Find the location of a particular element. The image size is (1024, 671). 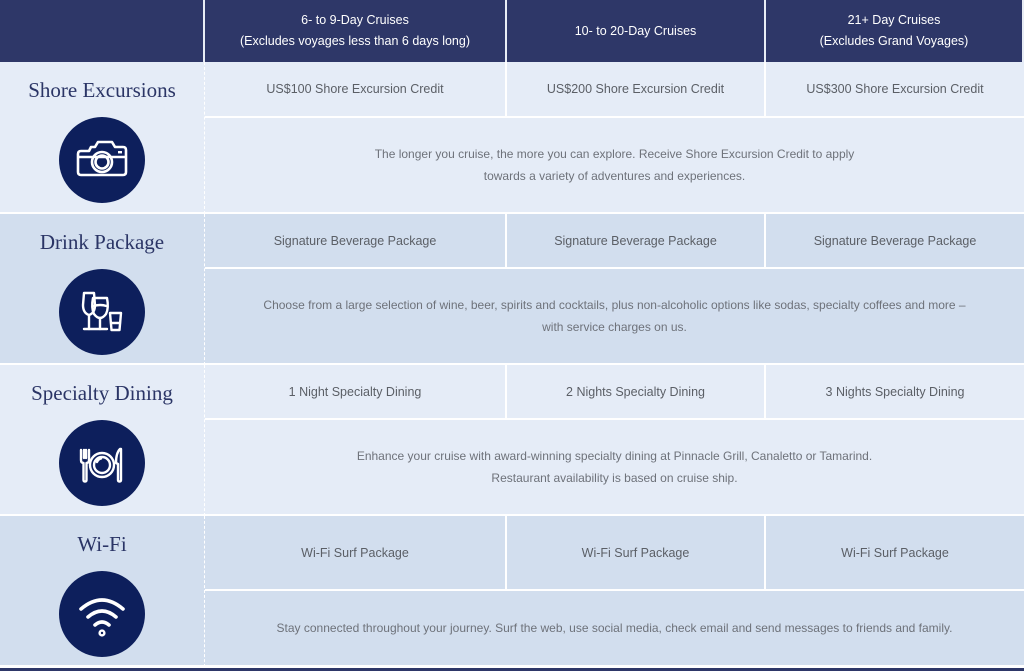

shore-excursions-10-20-day: US$200 Shore Excursion Credit is located at coordinates (636, 90).